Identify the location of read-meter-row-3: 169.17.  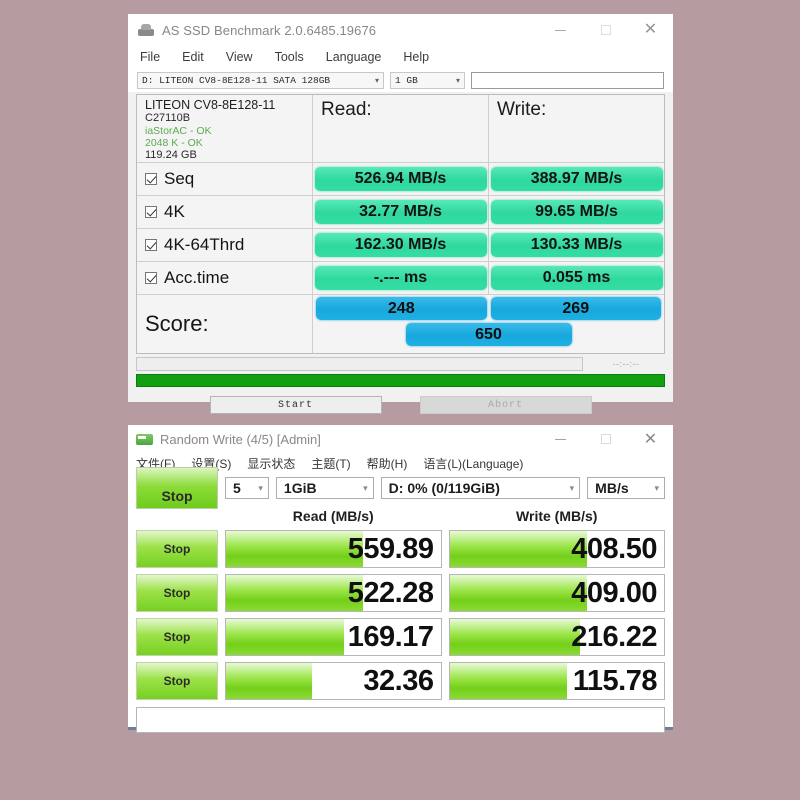
(333, 637).